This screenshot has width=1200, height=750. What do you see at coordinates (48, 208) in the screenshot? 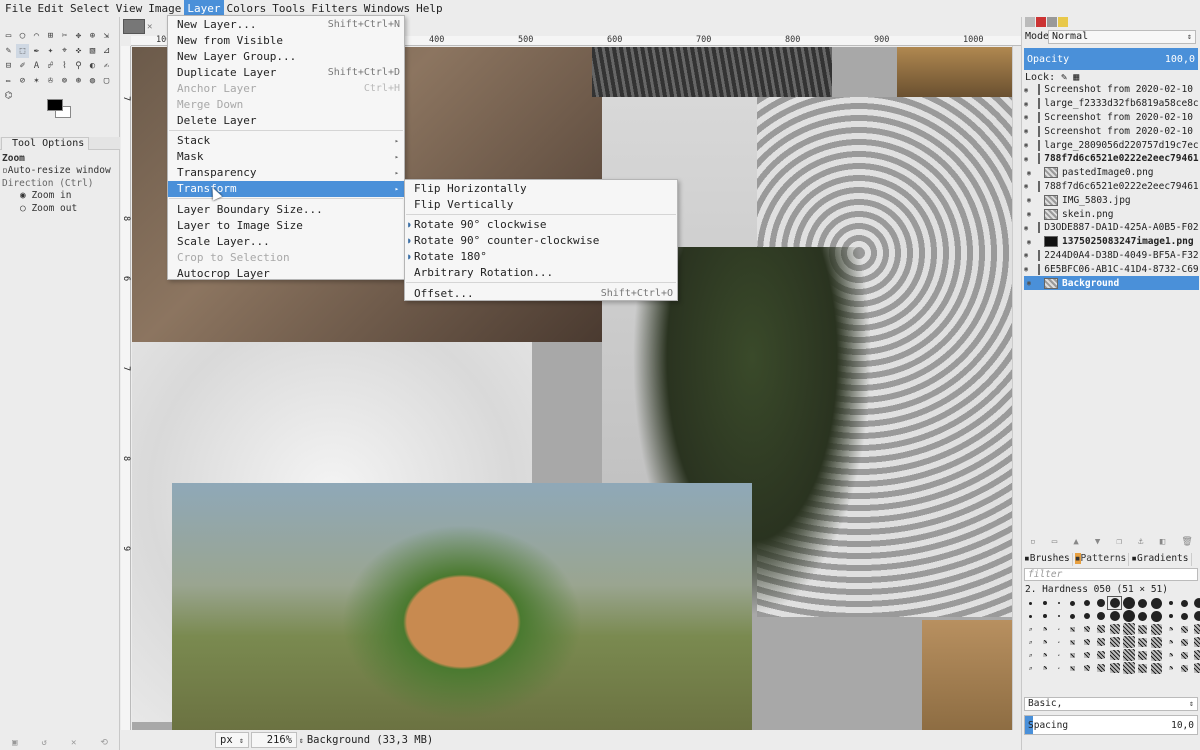
I see `zoom-out-radio: ○ Zoom out` at bounding box center [48, 208].